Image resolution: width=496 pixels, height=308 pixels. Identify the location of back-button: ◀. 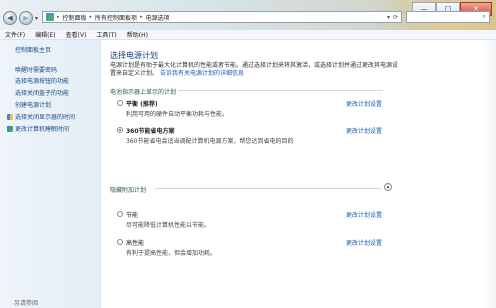
(10, 18).